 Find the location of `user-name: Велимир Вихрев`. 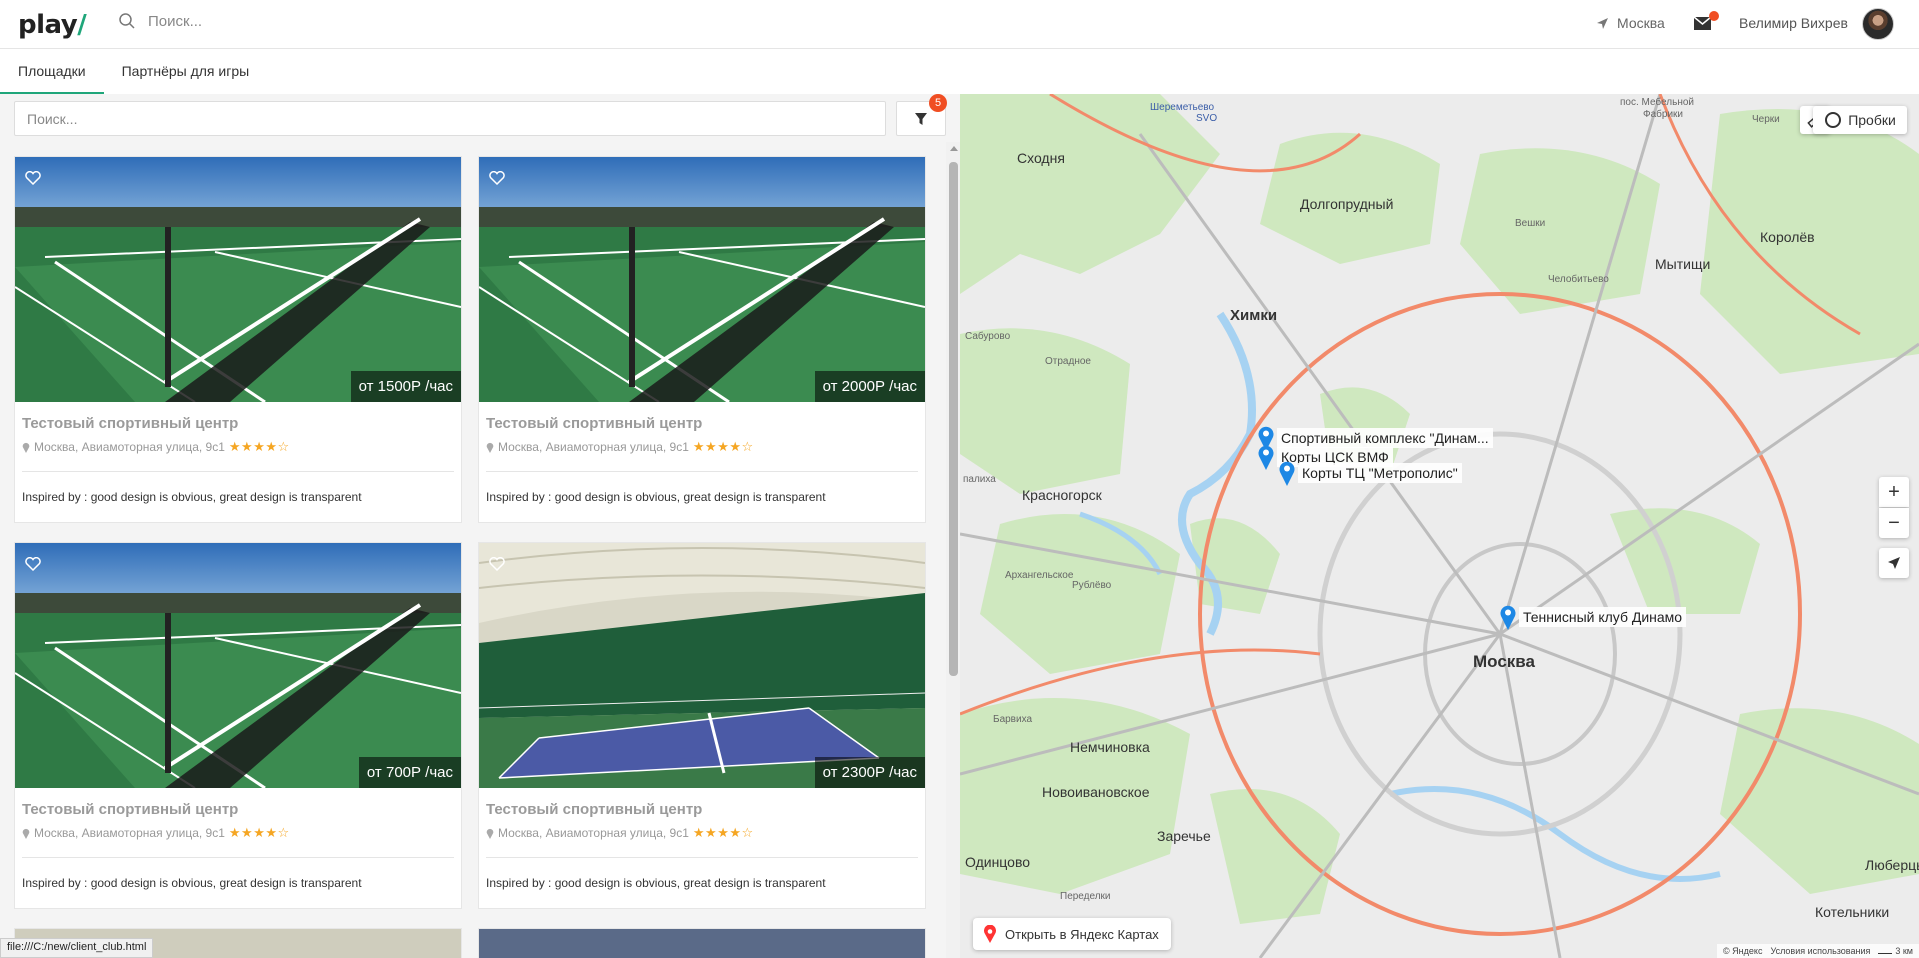

user-name: Велимир Вихрев is located at coordinates (1793, 23).